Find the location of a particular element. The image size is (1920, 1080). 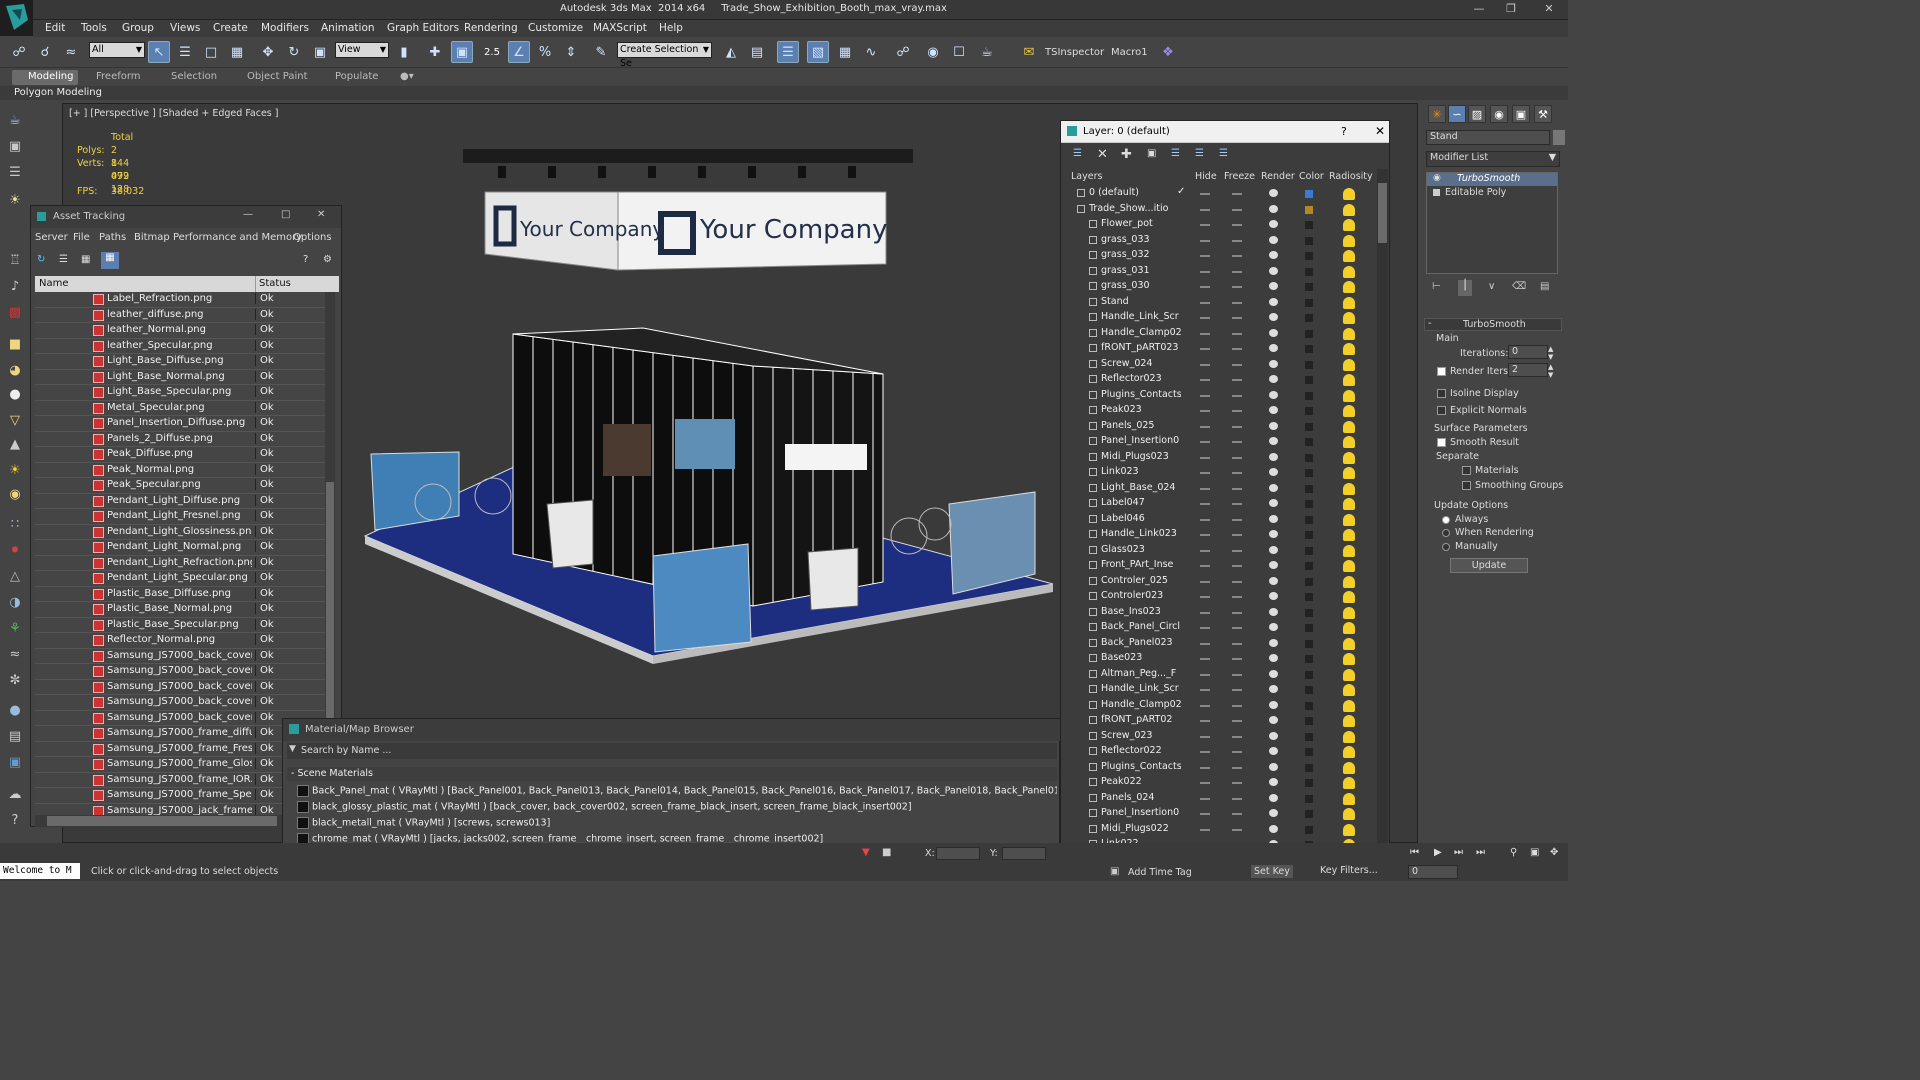

menu-rendering: Rendering is located at coordinates (491, 28).